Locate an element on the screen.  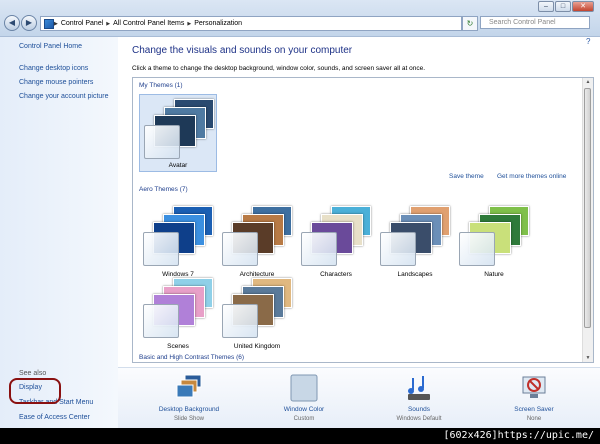
toolbar-label: Desktop Background is located at coordinates (189, 409).